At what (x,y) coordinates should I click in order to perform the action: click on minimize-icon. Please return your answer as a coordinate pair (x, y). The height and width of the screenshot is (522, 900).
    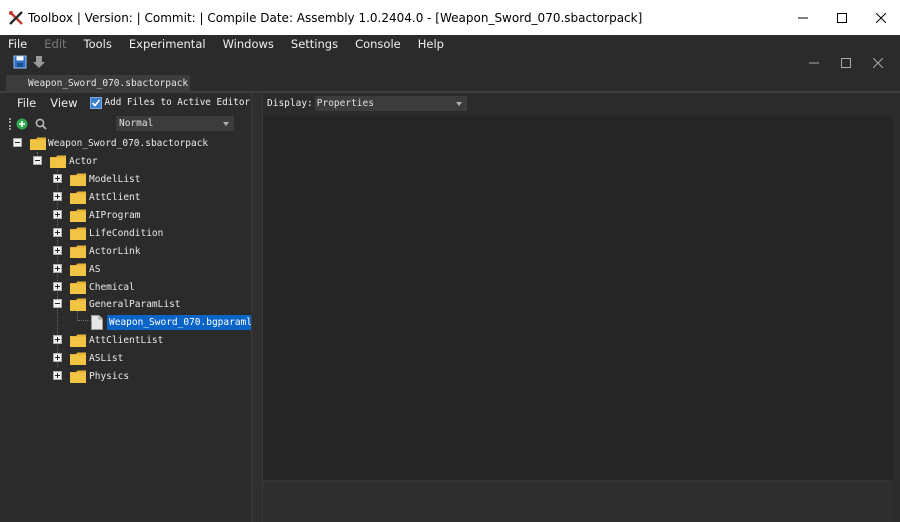
    Looking at the image, I should click on (814, 63).